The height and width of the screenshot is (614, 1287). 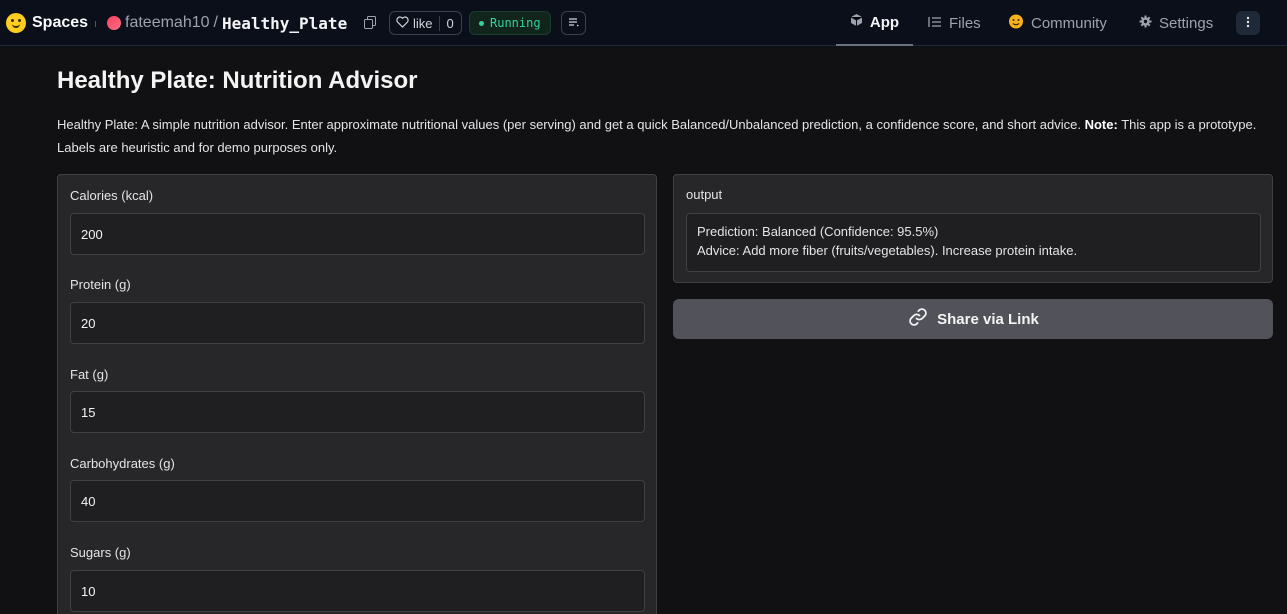 What do you see at coordinates (357, 412) in the screenshot?
I see `fat-input` at bounding box center [357, 412].